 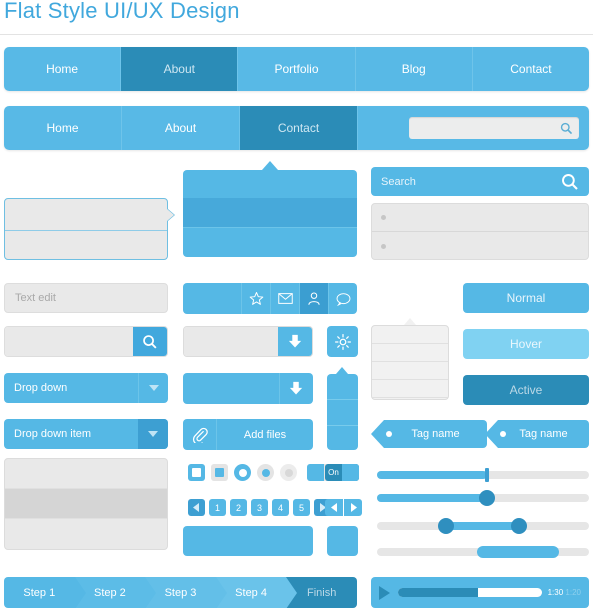 I want to click on gear-button, so click(x=342, y=341).